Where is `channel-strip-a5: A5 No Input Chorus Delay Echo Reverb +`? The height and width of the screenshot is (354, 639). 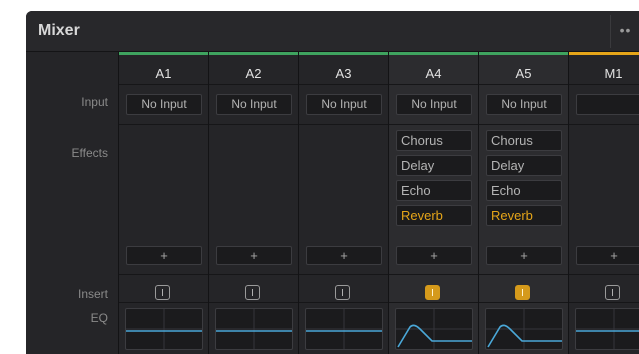 channel-strip-a5: A5 No Input Chorus Delay Echo Reverb + is located at coordinates (524, 203).